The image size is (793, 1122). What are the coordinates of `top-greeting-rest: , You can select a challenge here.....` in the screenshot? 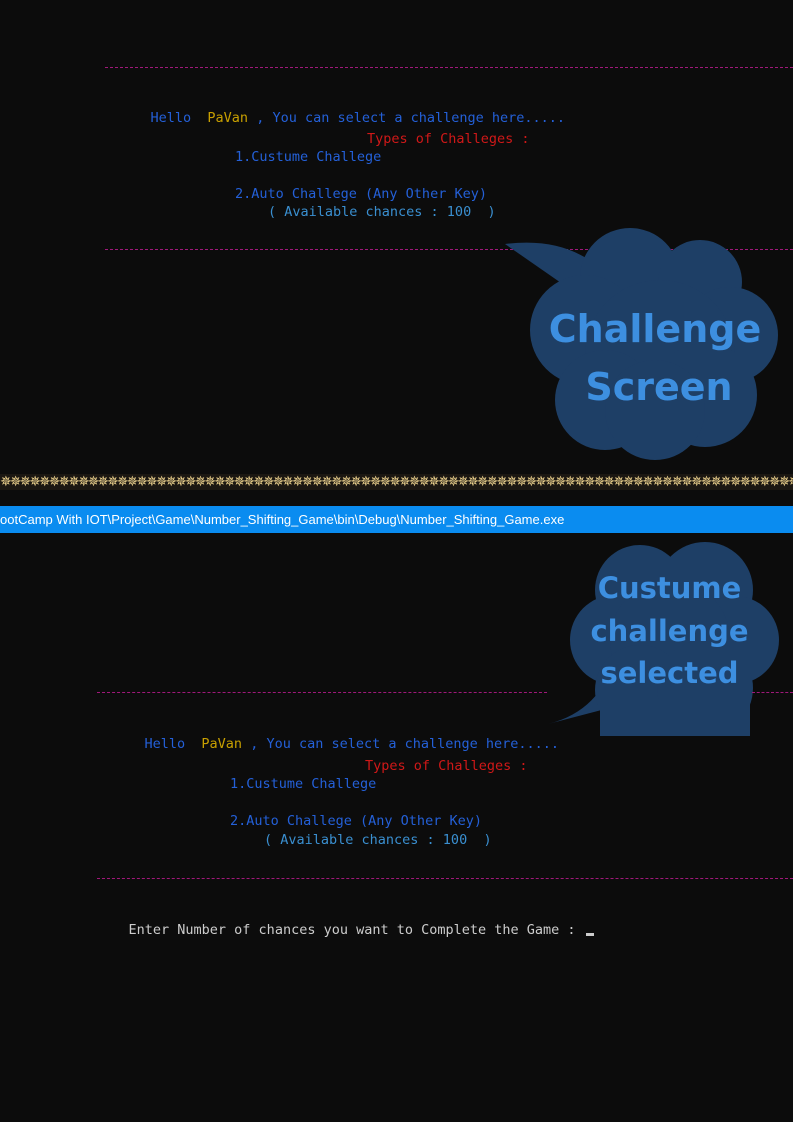 It's located at (411, 118).